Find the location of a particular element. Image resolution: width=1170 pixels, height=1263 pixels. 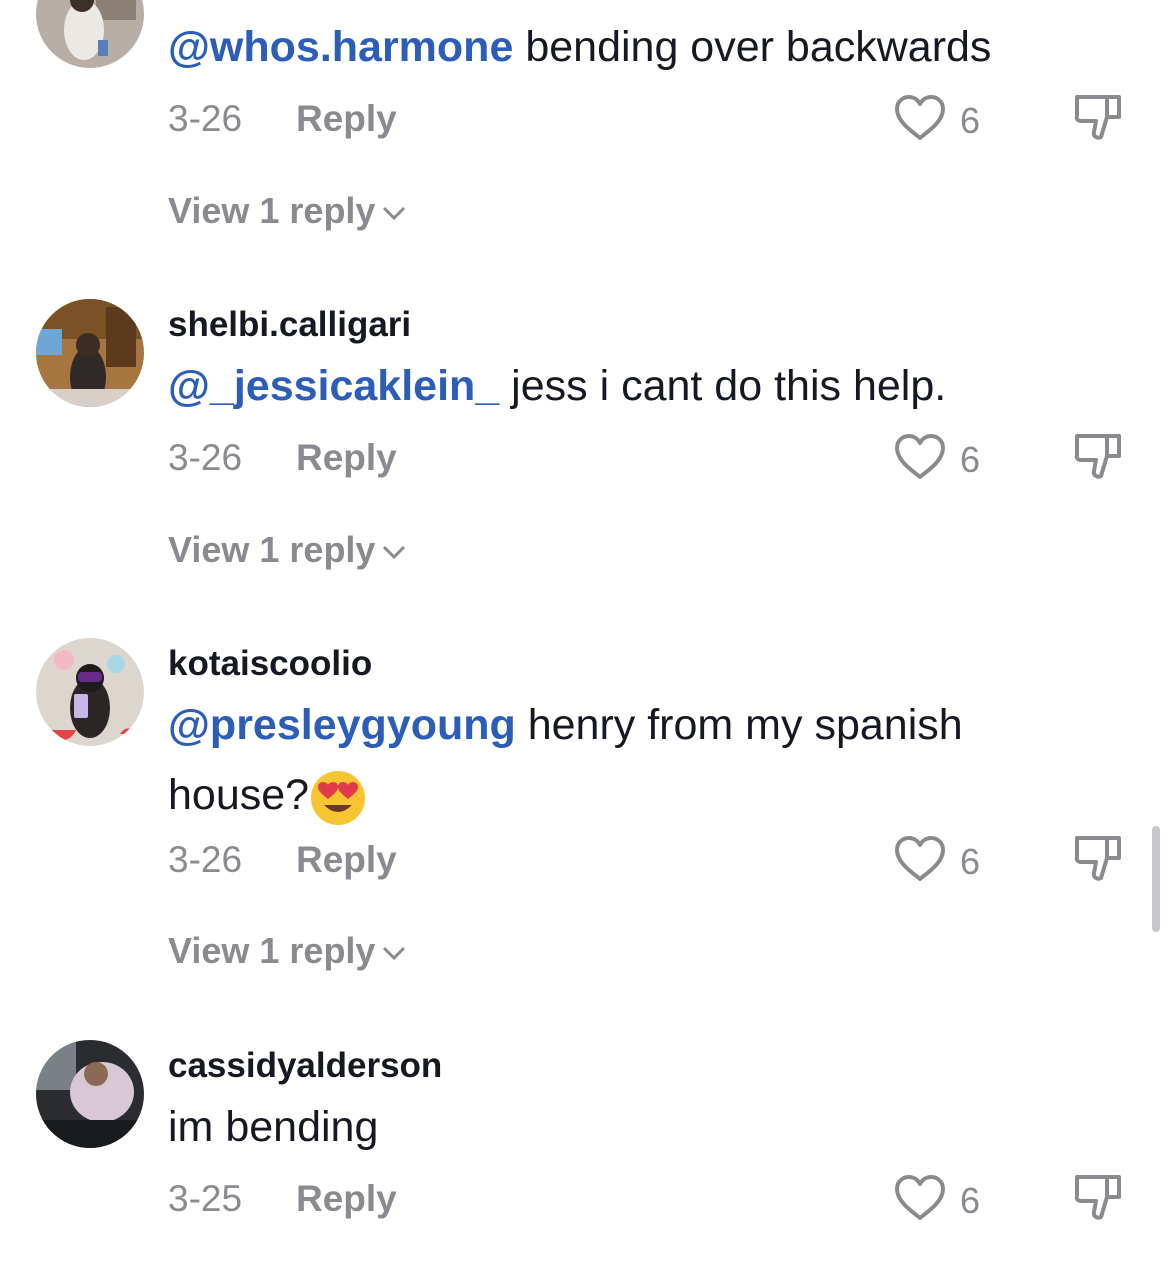

heart-eyes-icon is located at coordinates (338, 797).